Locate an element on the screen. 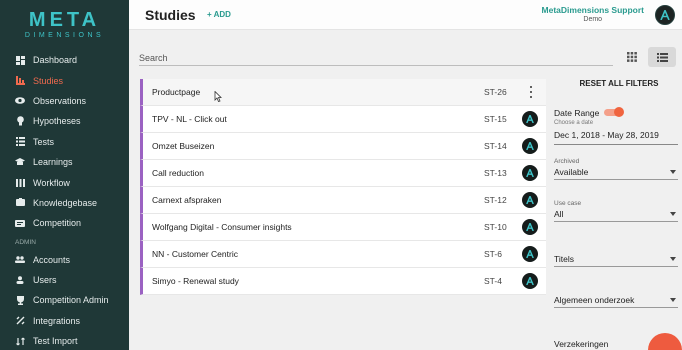 Image resolution: width=682 pixels, height=350 pixels. sidebar-item-label: Studies is located at coordinates (48, 80).